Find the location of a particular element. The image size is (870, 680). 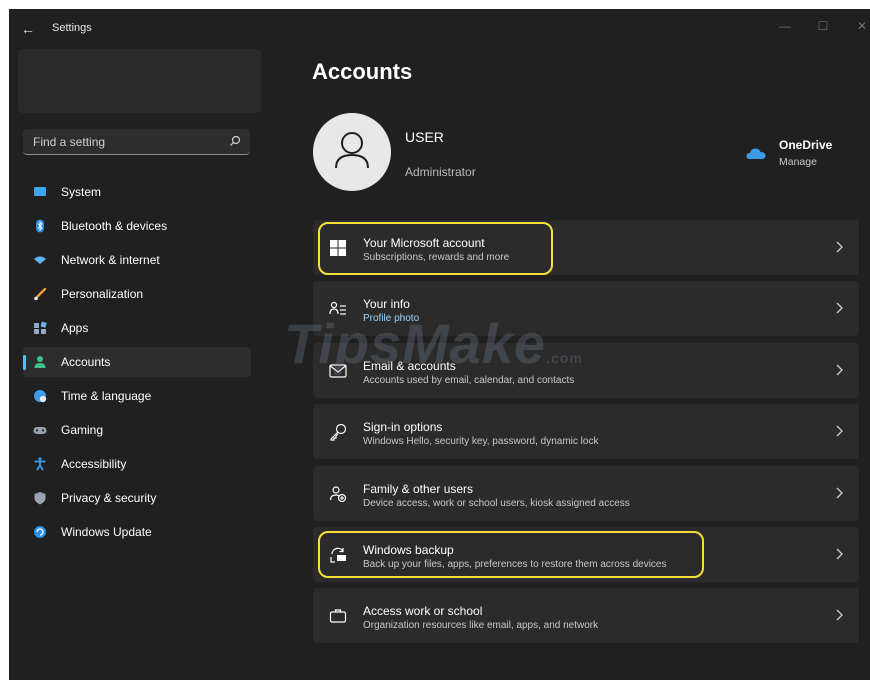

wifi-icon is located at coordinates (40, 260).